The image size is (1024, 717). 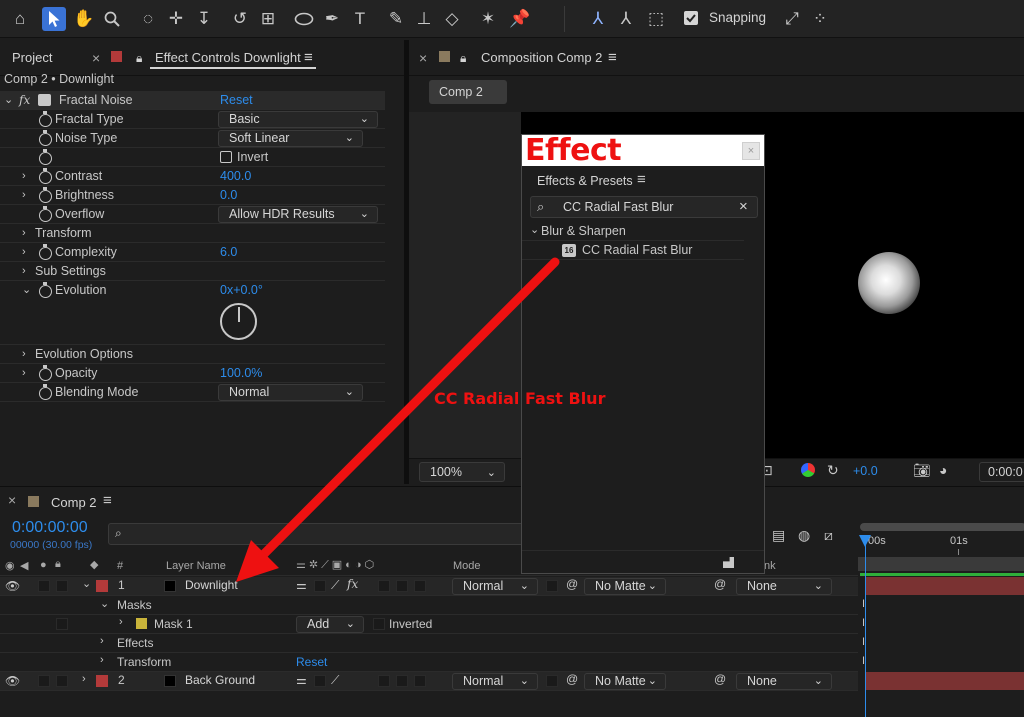 I want to click on annotation-text: CC Radial Fast Blur, so click(x=520, y=398).